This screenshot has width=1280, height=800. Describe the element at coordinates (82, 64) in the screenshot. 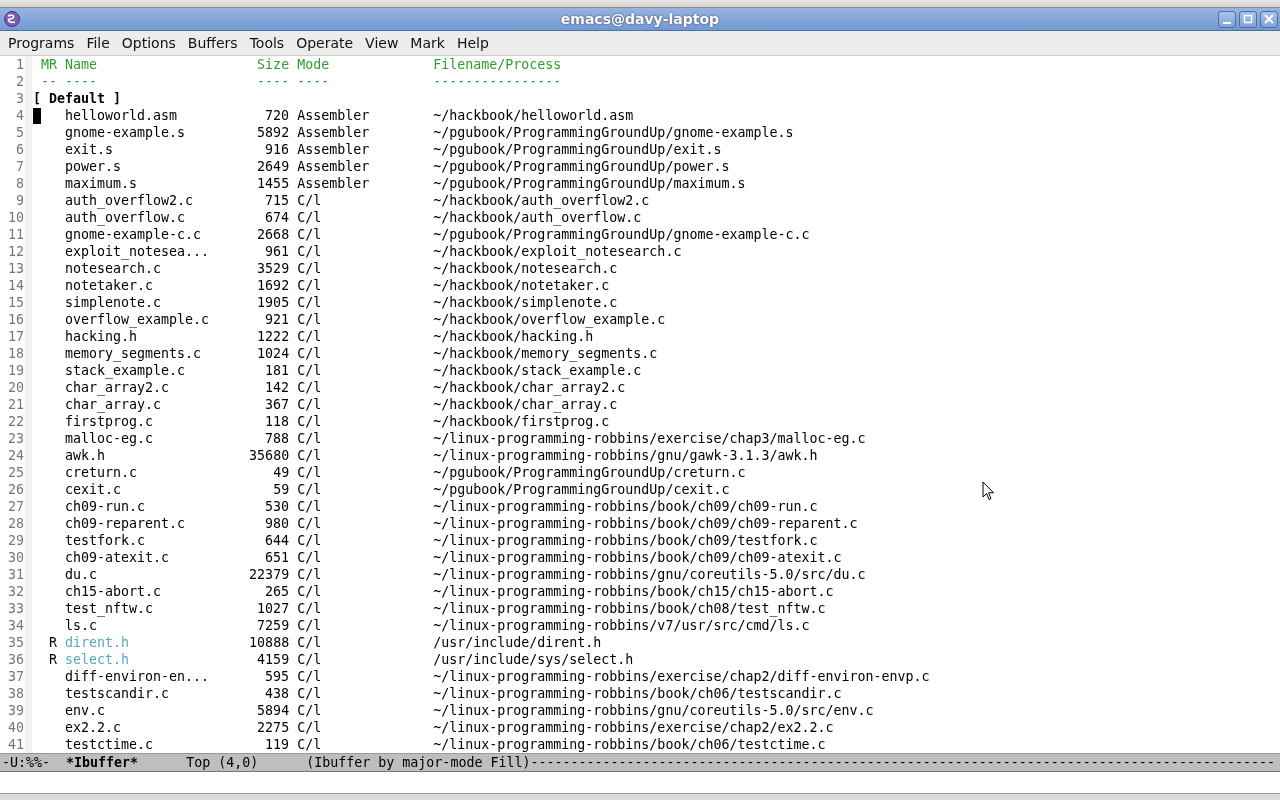

I see `column-header: Name` at that location.